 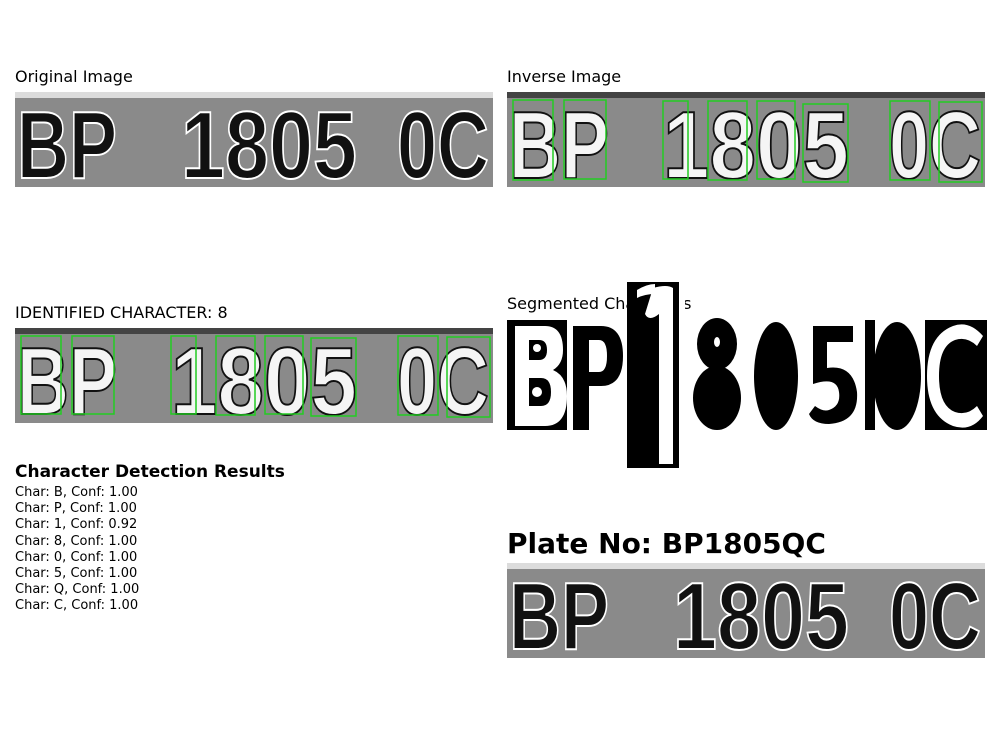 I want to click on plate-number-title: Plate No: BP1805QC, so click(x=666, y=543).